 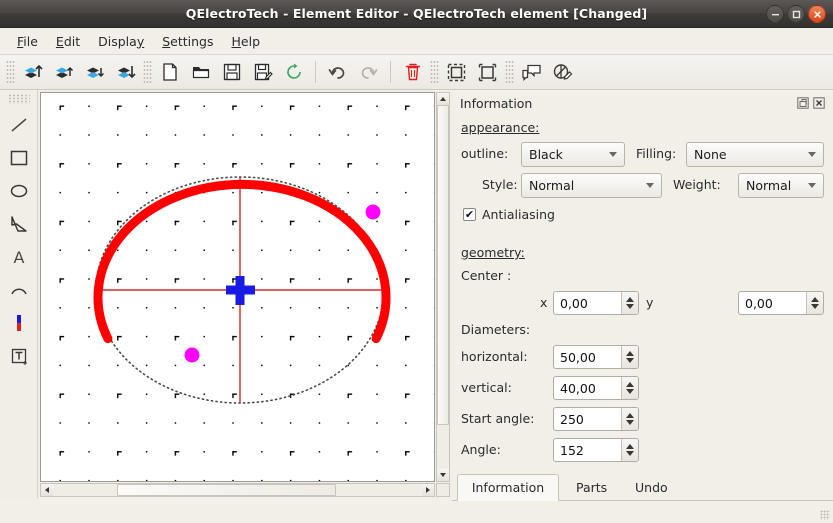 What do you see at coordinates (293, 72) in the screenshot?
I see `reload-icon` at bounding box center [293, 72].